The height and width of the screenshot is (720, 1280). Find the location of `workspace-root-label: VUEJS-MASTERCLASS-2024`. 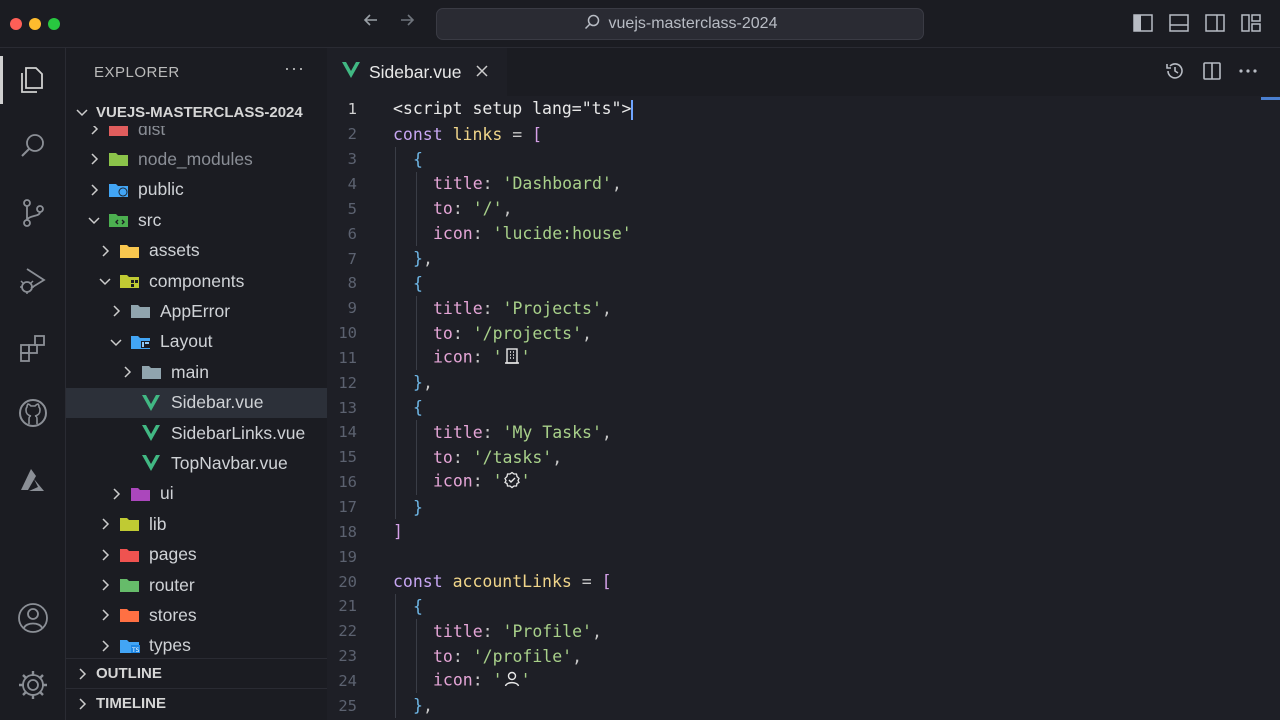

workspace-root-label: VUEJS-MASTERCLASS-2024 is located at coordinates (199, 112).